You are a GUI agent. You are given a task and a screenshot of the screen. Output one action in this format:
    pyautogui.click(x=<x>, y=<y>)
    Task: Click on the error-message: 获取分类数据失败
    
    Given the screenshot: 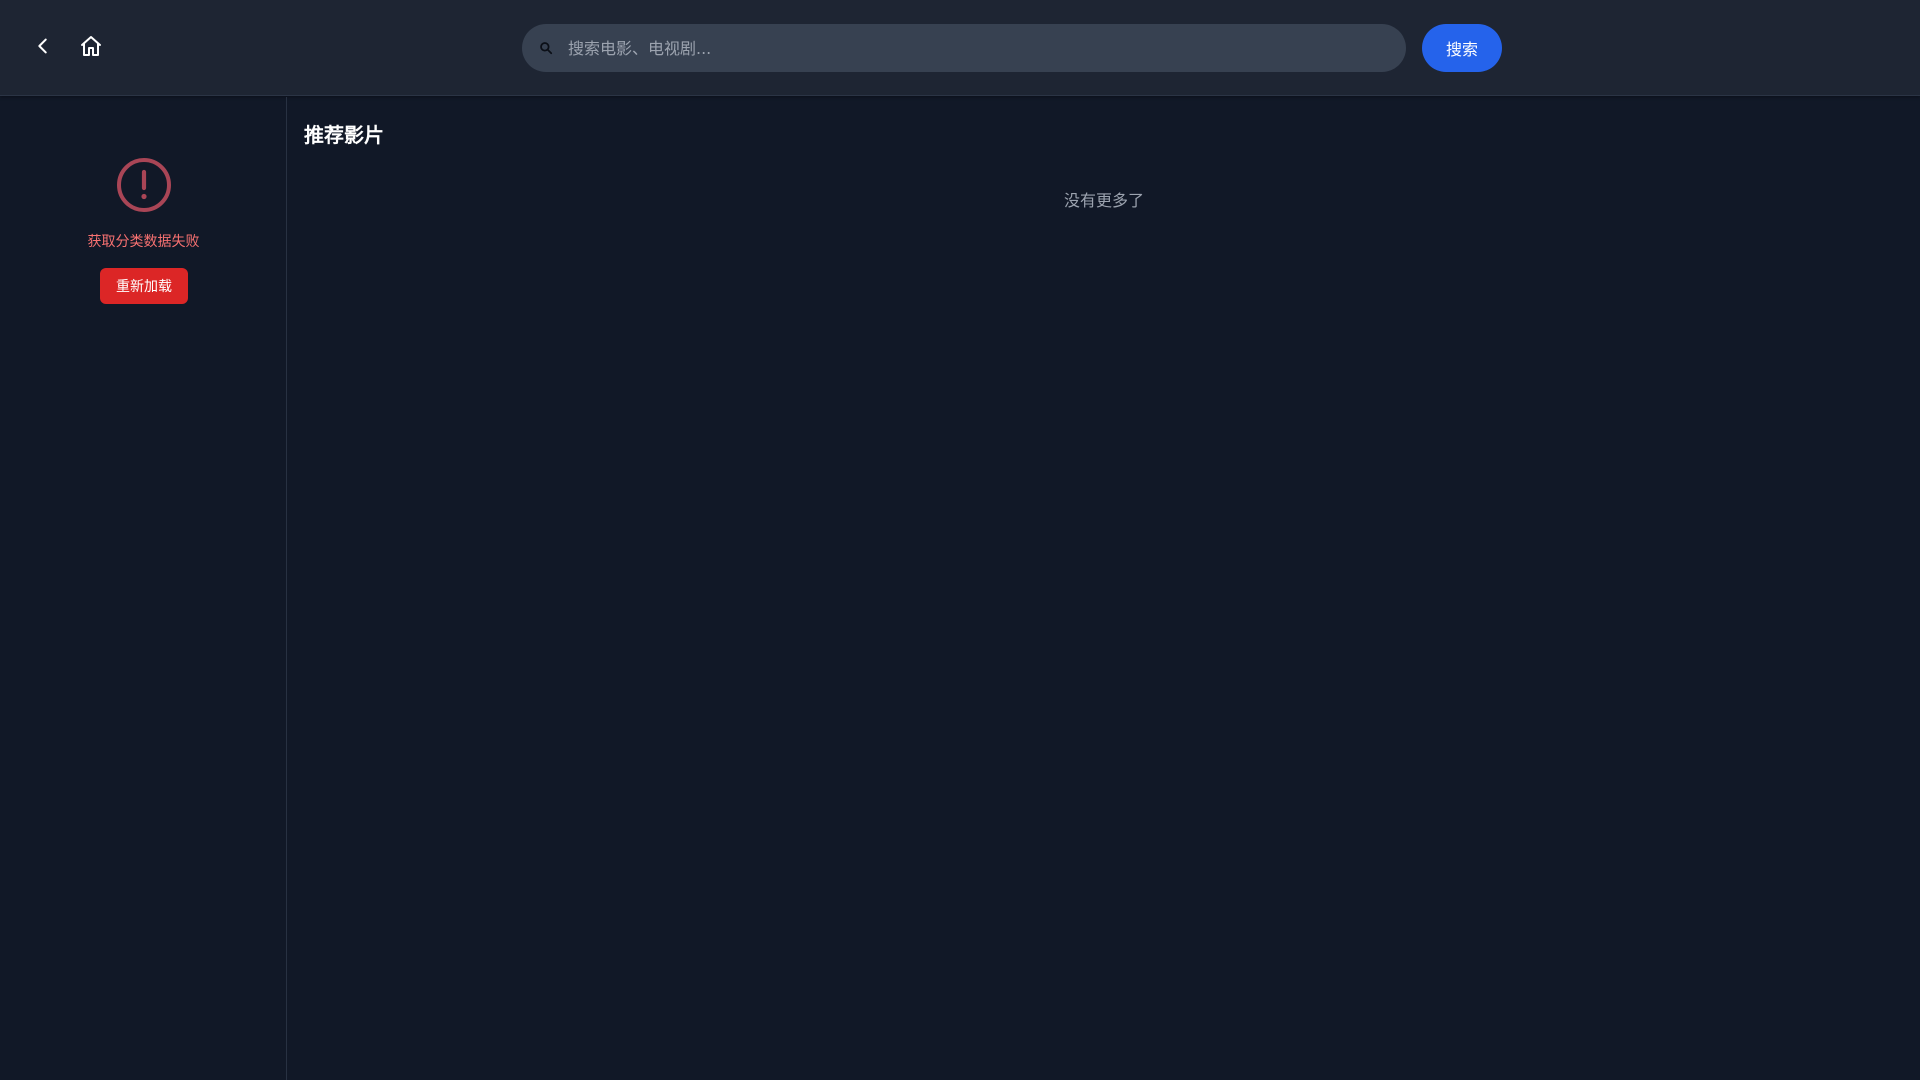 What is the action you would take?
    pyautogui.click(x=143, y=242)
    